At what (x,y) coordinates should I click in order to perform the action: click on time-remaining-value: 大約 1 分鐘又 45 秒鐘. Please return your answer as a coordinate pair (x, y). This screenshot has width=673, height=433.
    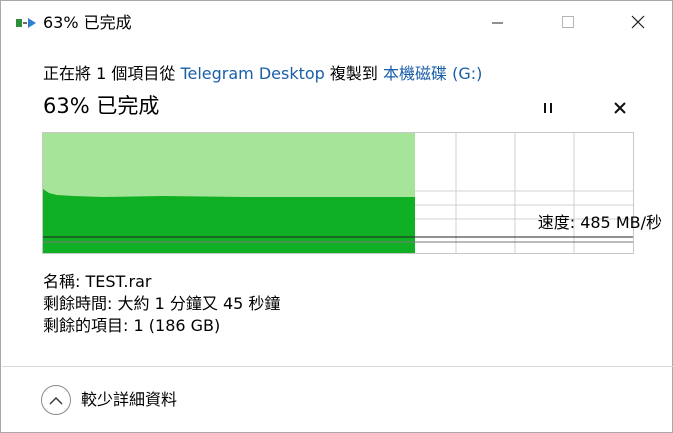
    Looking at the image, I should click on (199, 303).